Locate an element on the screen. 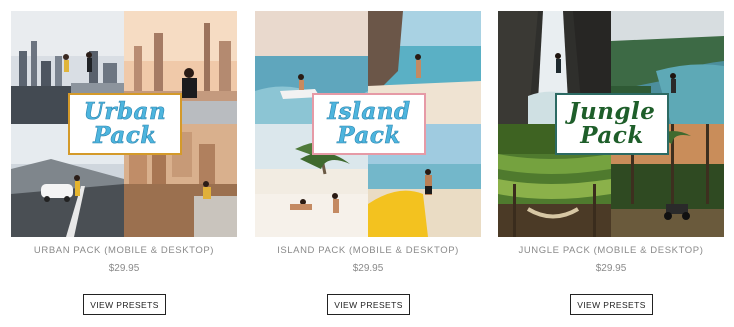 The height and width of the screenshot is (327, 734). pack-badge: Island Pack is located at coordinates (369, 124).